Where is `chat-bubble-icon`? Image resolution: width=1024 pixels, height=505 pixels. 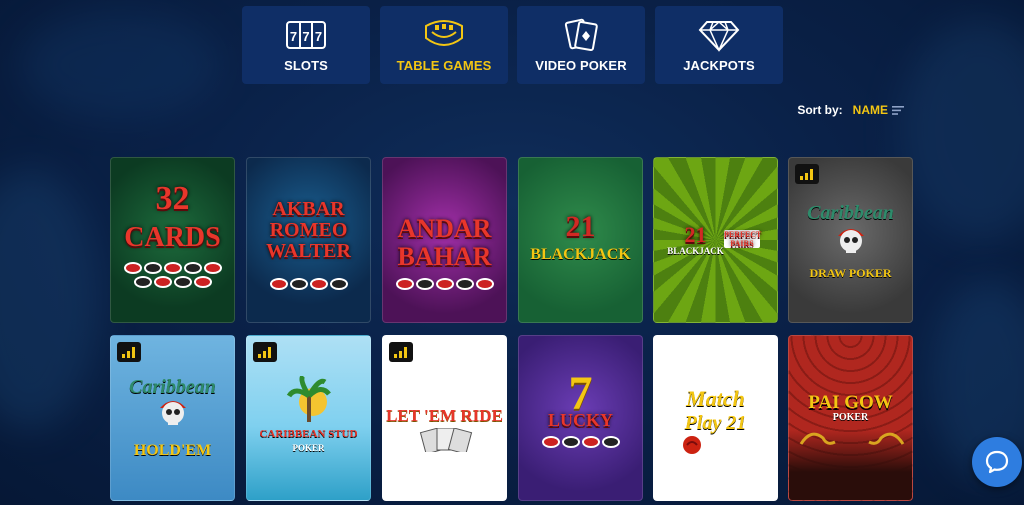 chat-bubble-icon is located at coordinates (997, 462).